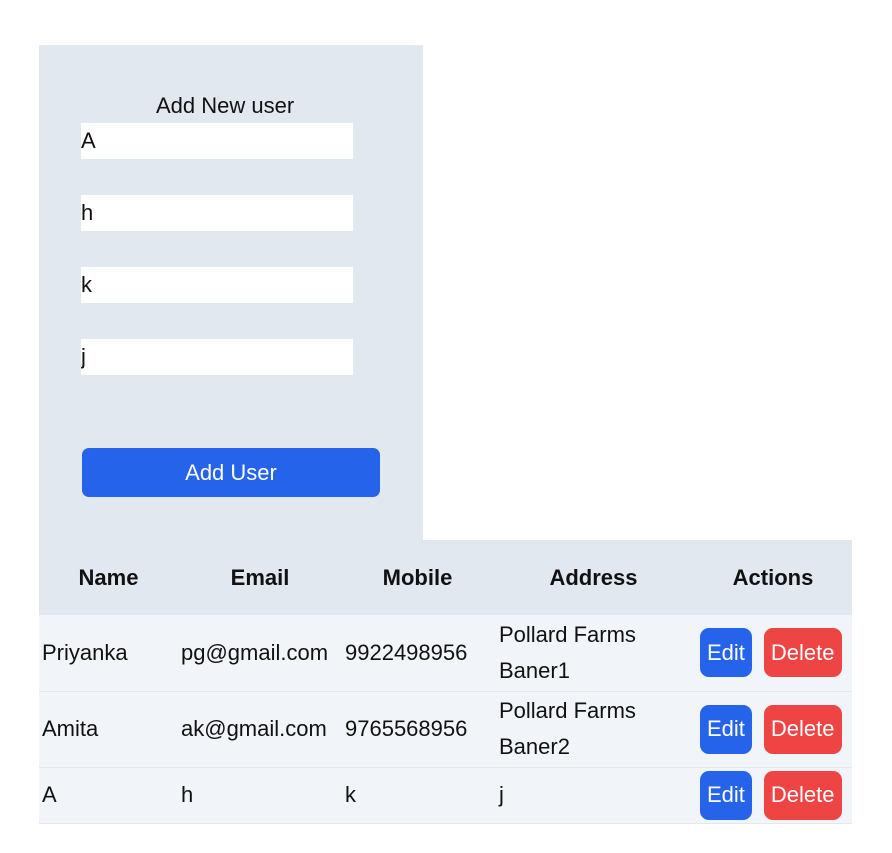  I want to click on table-row: A h k j Edit Delete, so click(445, 795).